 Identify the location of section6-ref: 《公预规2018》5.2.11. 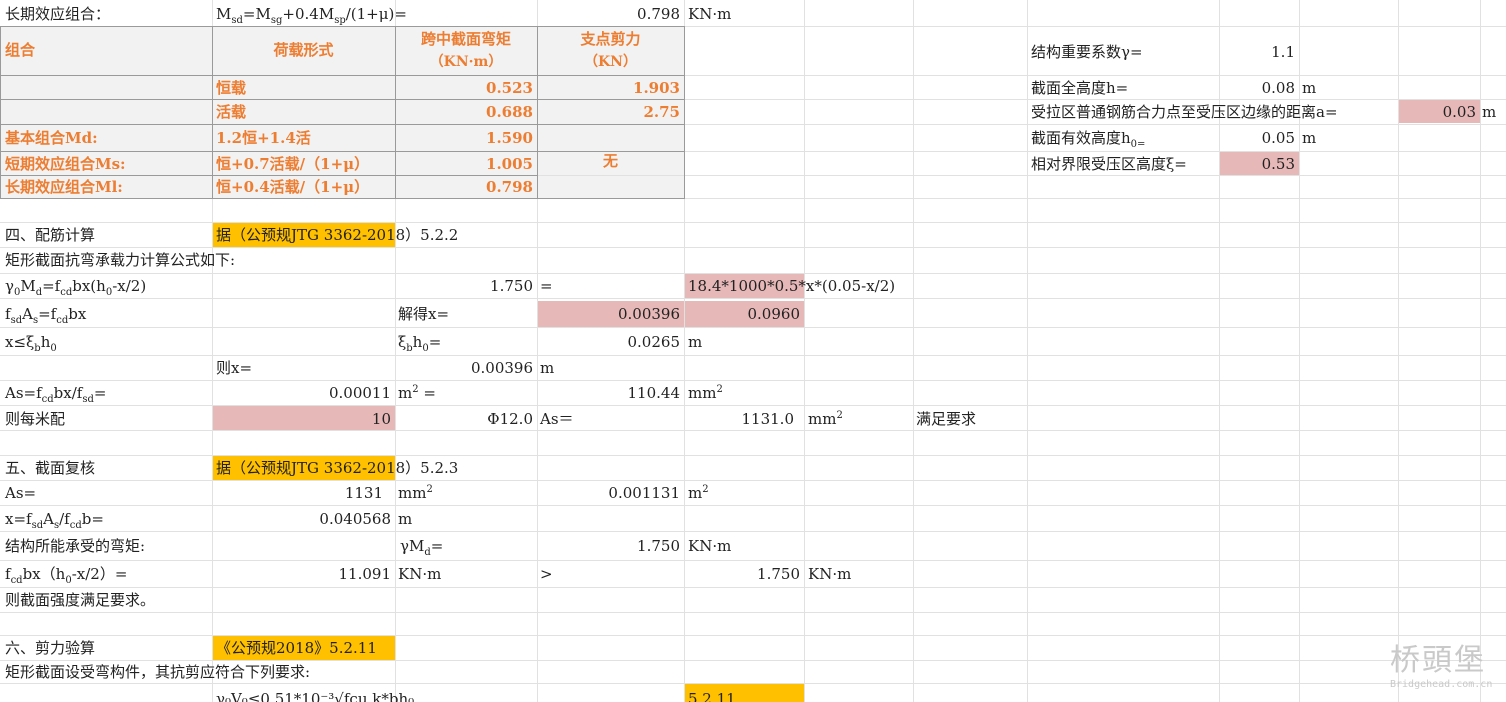
(296, 648).